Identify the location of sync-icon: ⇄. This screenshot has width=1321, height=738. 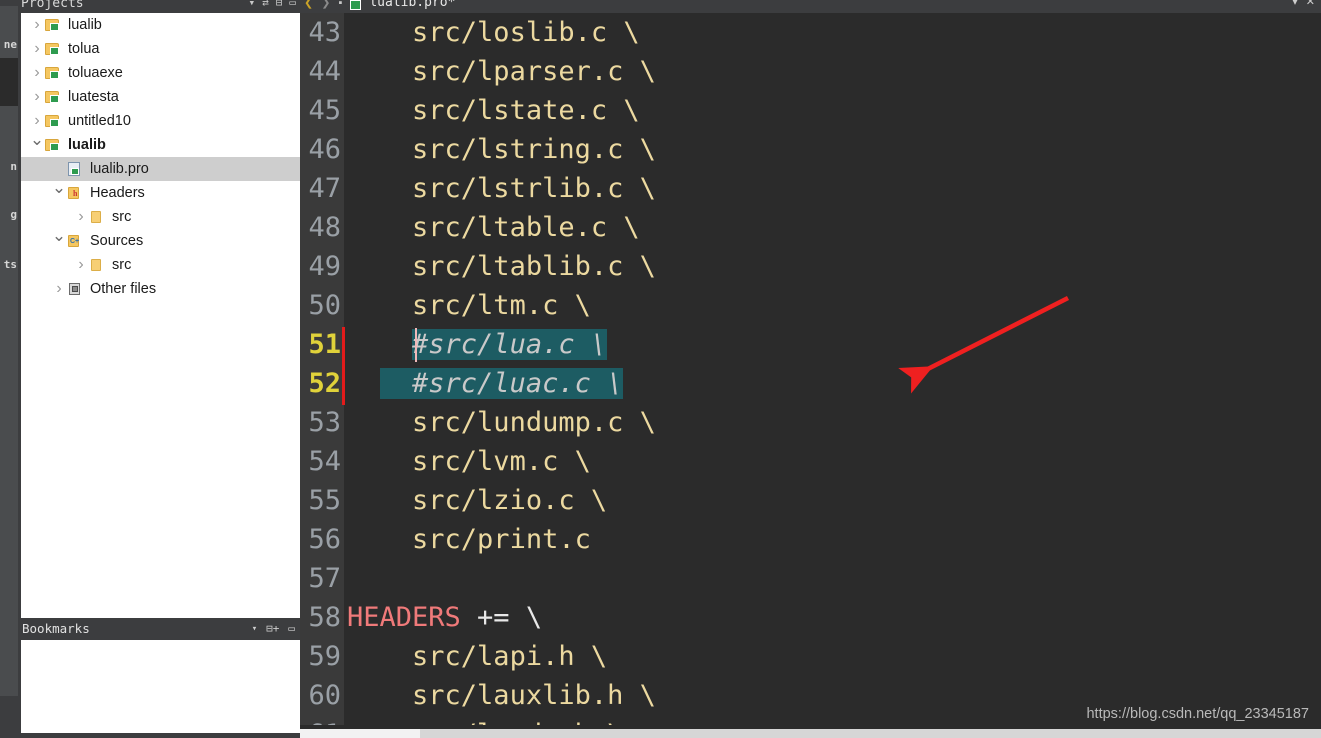
(265, 4).